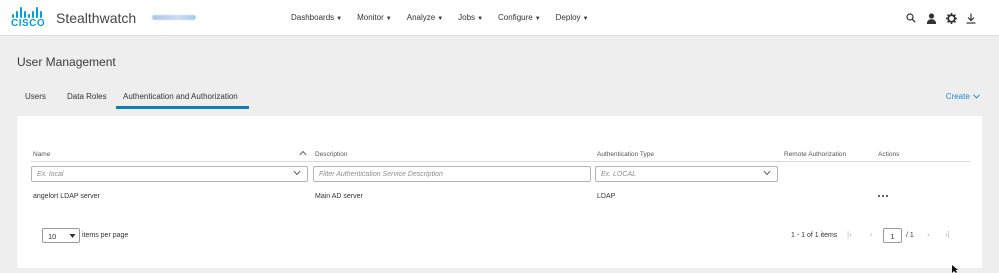 This screenshot has width=999, height=273. What do you see at coordinates (28, 23) in the screenshot?
I see `cisco-logo-text: CISCO` at bounding box center [28, 23].